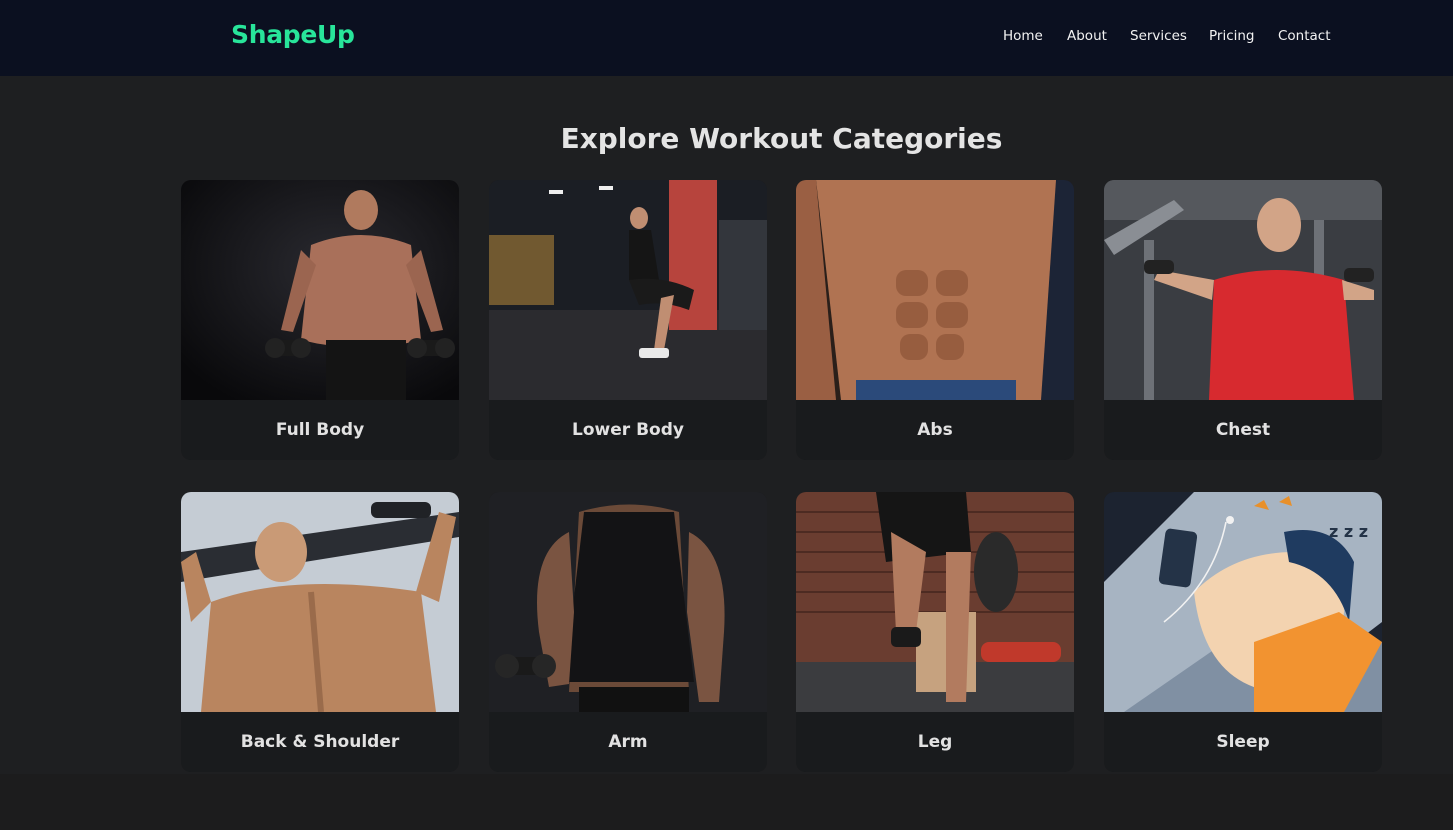  I want to click on card-label: Chest, so click(1243, 430).